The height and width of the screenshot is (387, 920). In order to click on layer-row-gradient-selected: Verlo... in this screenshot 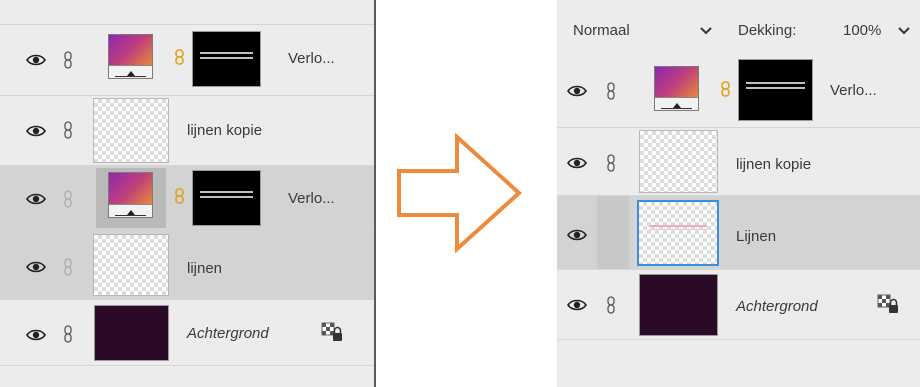, I will do `click(187, 199)`.